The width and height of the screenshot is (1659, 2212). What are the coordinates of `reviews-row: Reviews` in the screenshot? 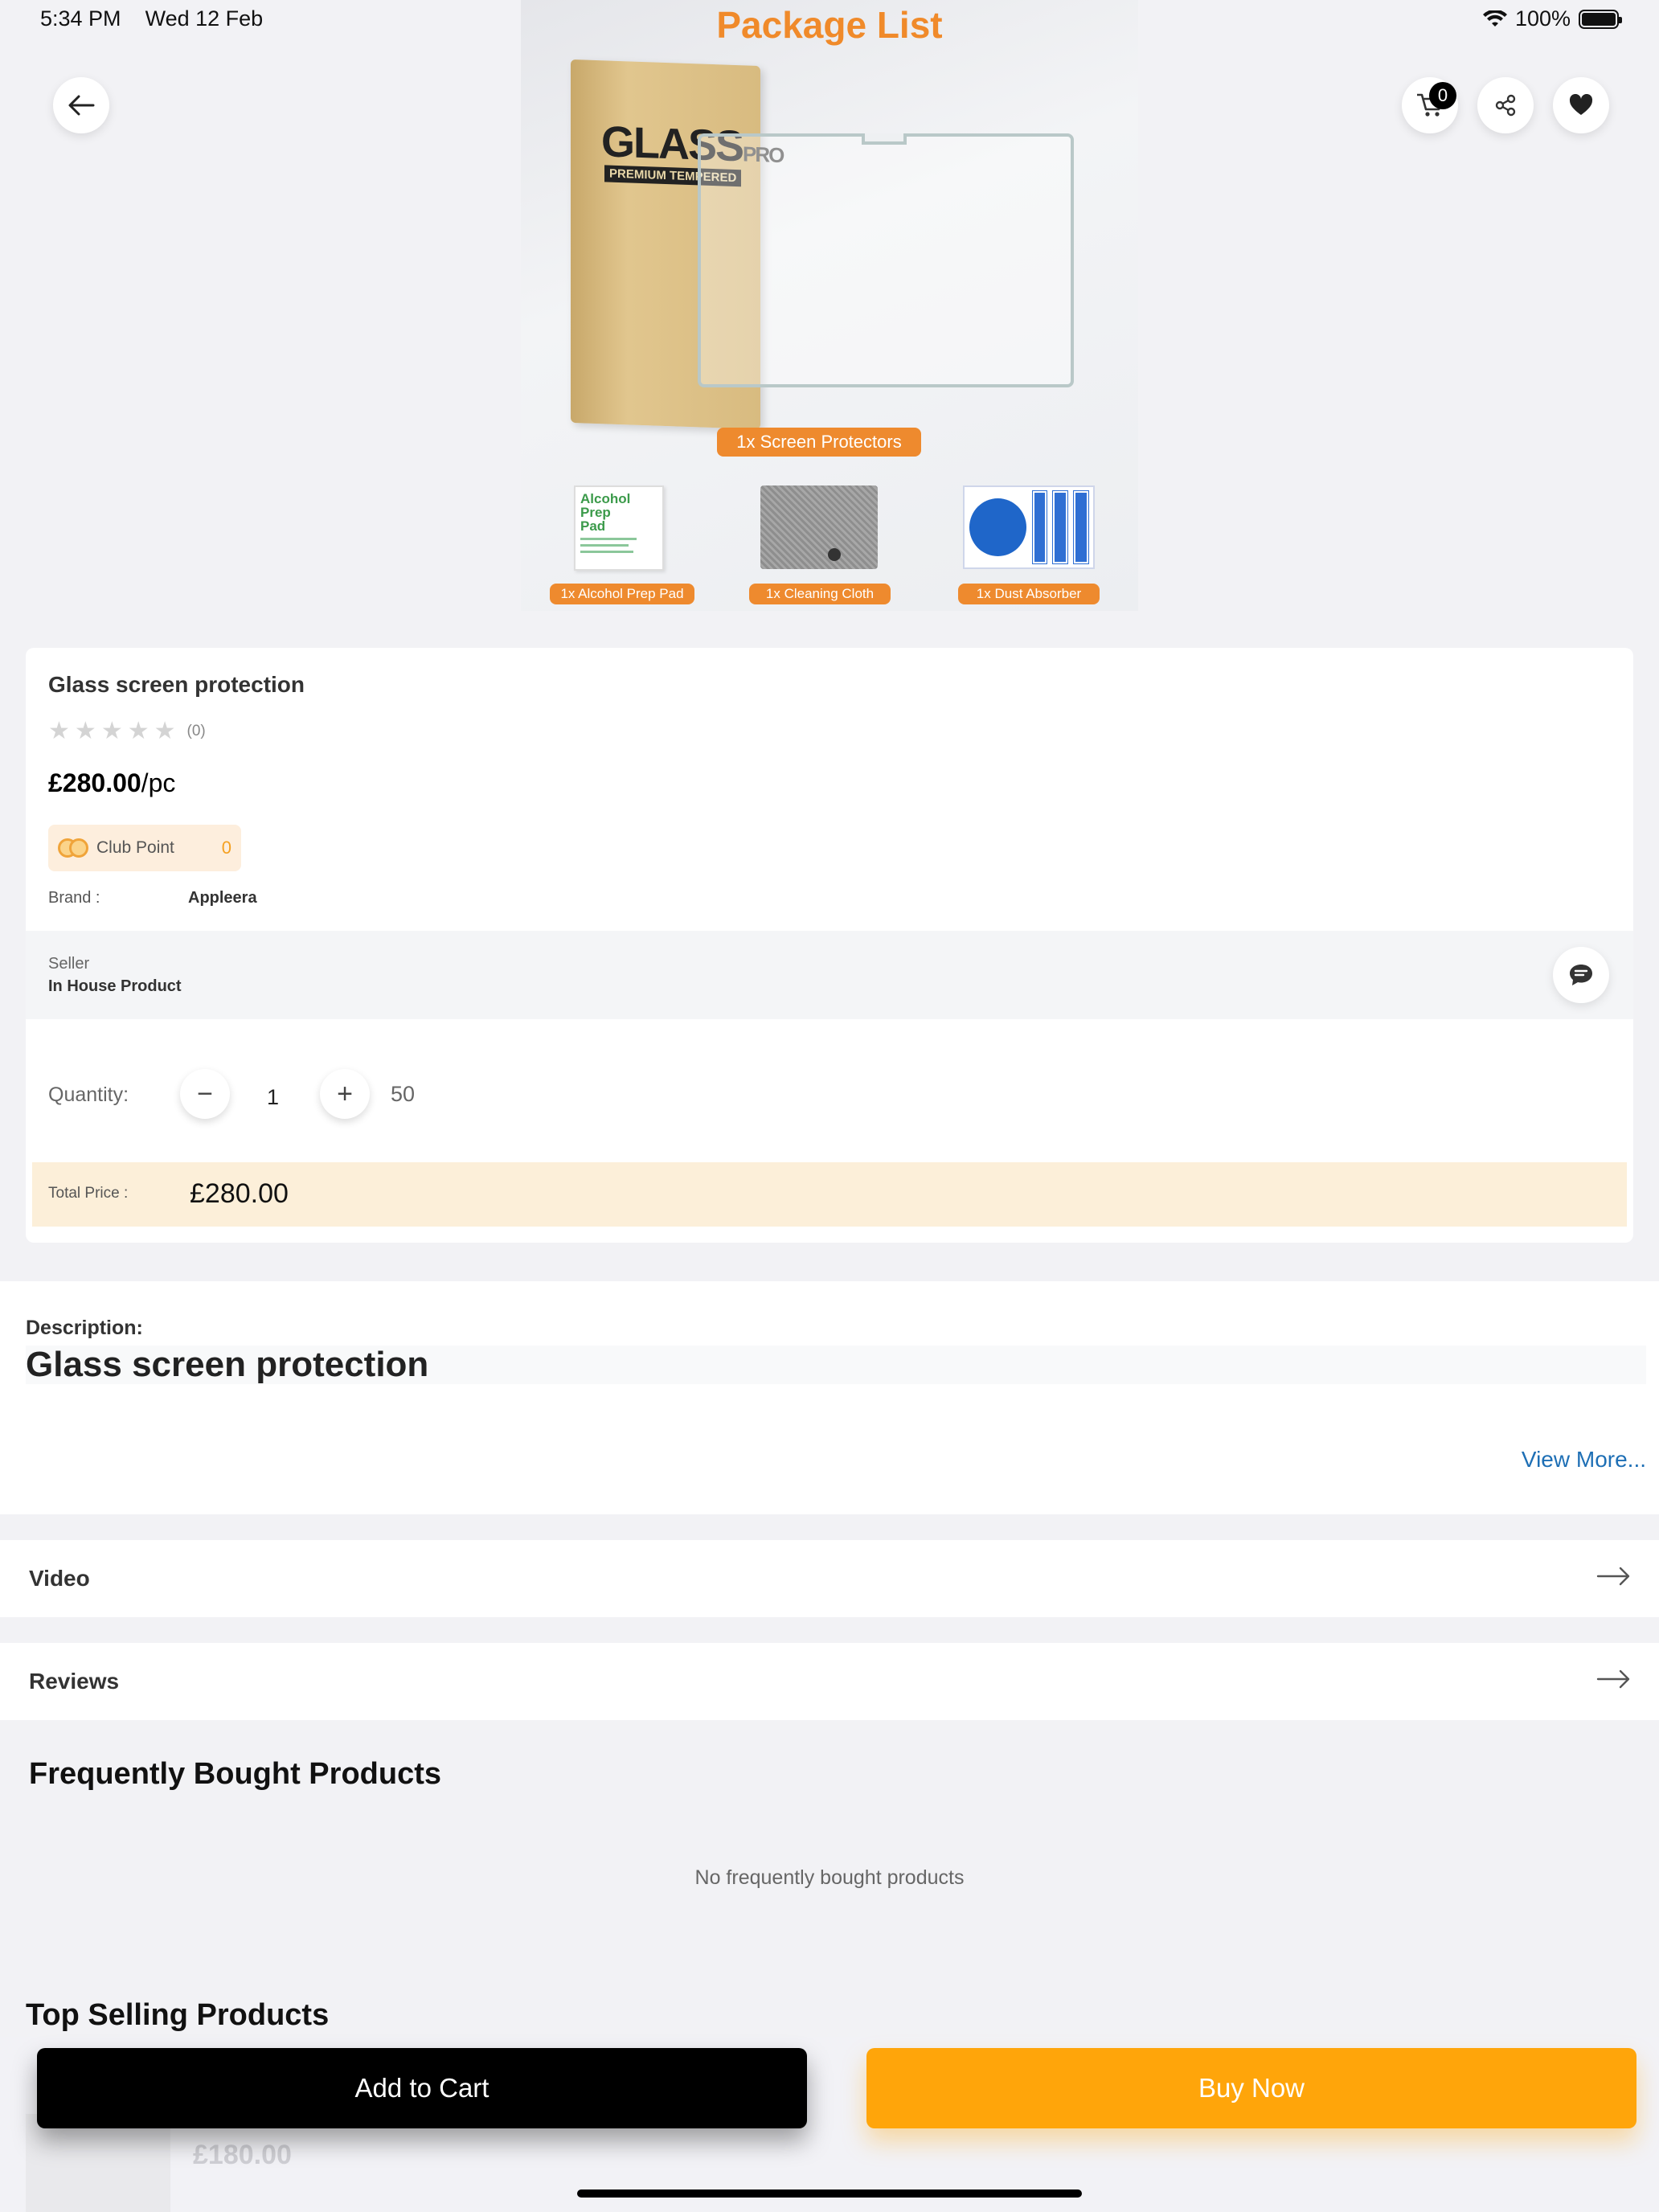 It's located at (829, 1681).